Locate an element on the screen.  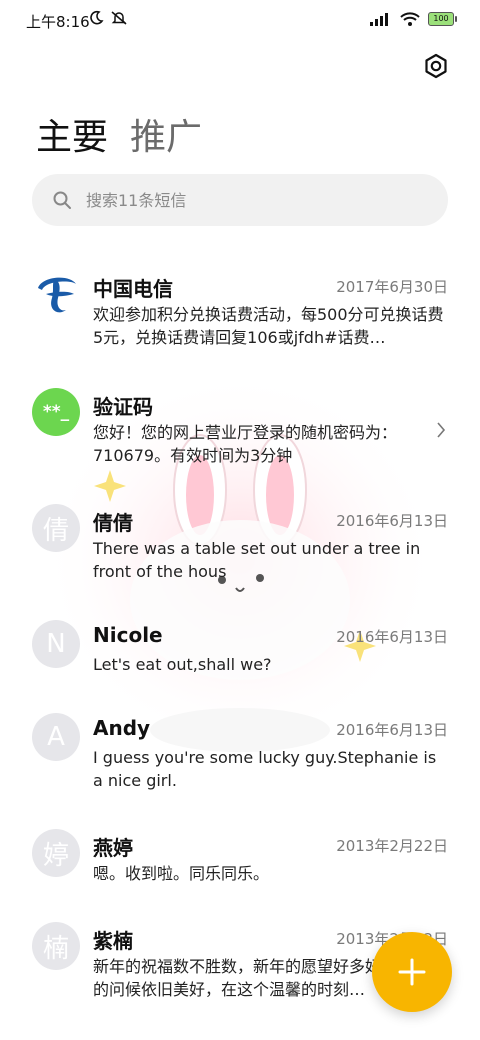
battery-level: 100 is located at coordinates (441, 18).